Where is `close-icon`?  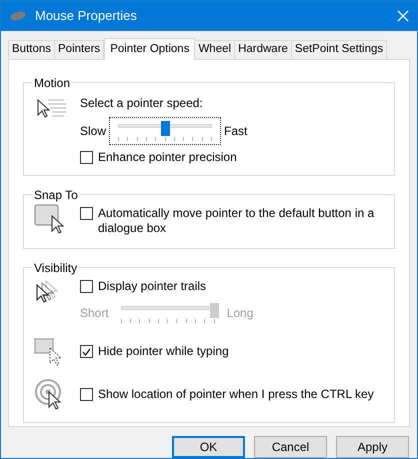
close-icon is located at coordinates (403, 16).